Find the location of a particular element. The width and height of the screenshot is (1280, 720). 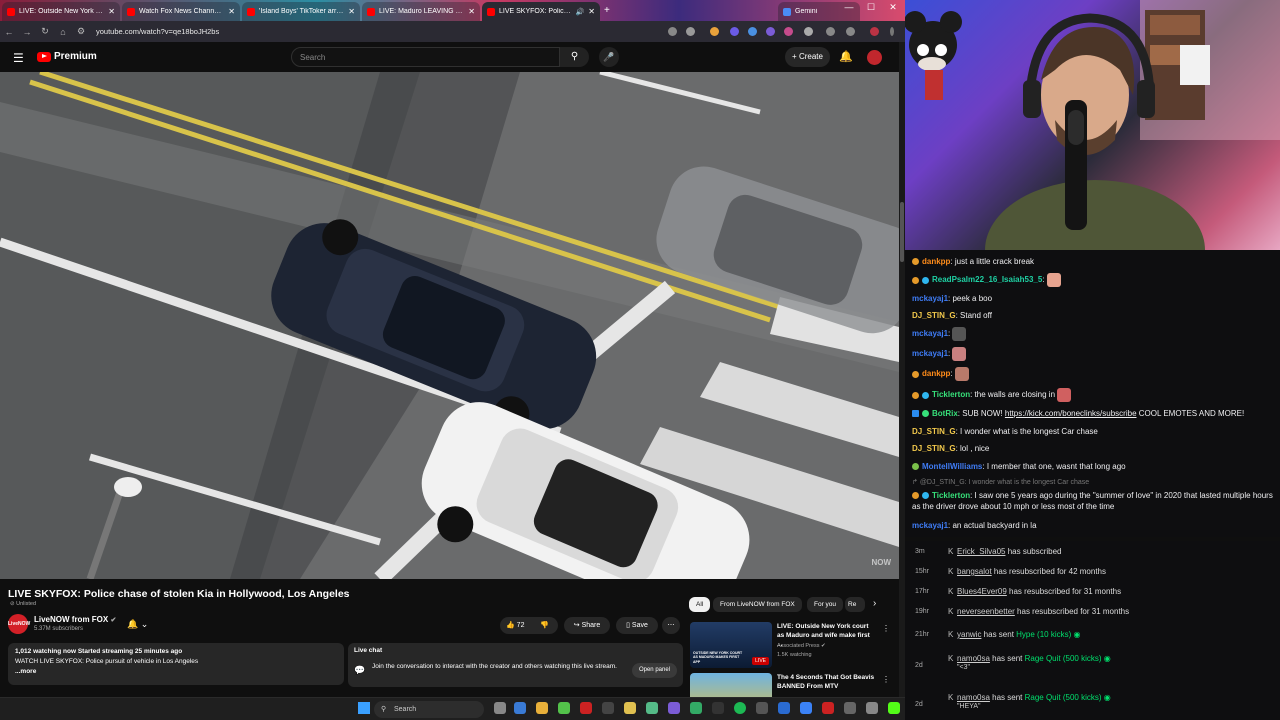

browser-tab-active: LIVE SKYFOX: Police chase o 🔊✕ is located at coordinates (541, 11).